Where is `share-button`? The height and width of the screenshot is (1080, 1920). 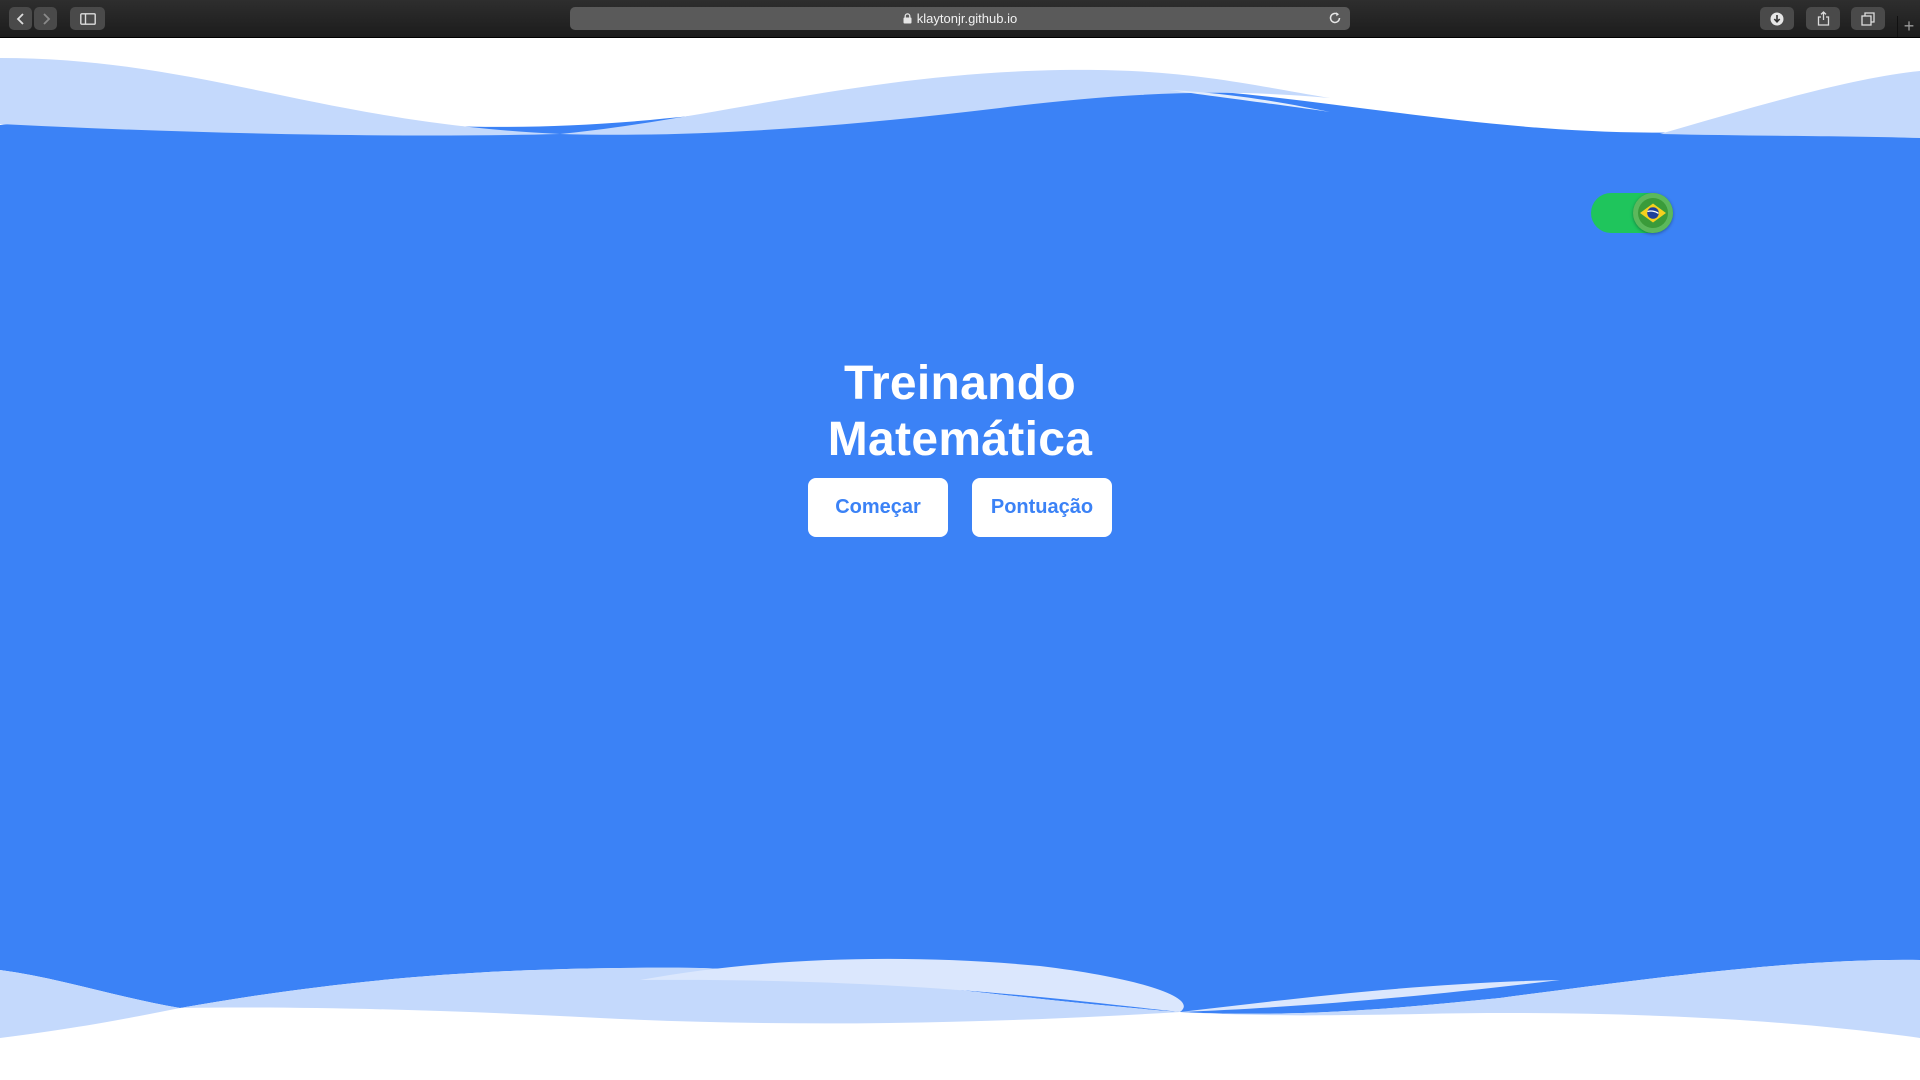 share-button is located at coordinates (1823, 18).